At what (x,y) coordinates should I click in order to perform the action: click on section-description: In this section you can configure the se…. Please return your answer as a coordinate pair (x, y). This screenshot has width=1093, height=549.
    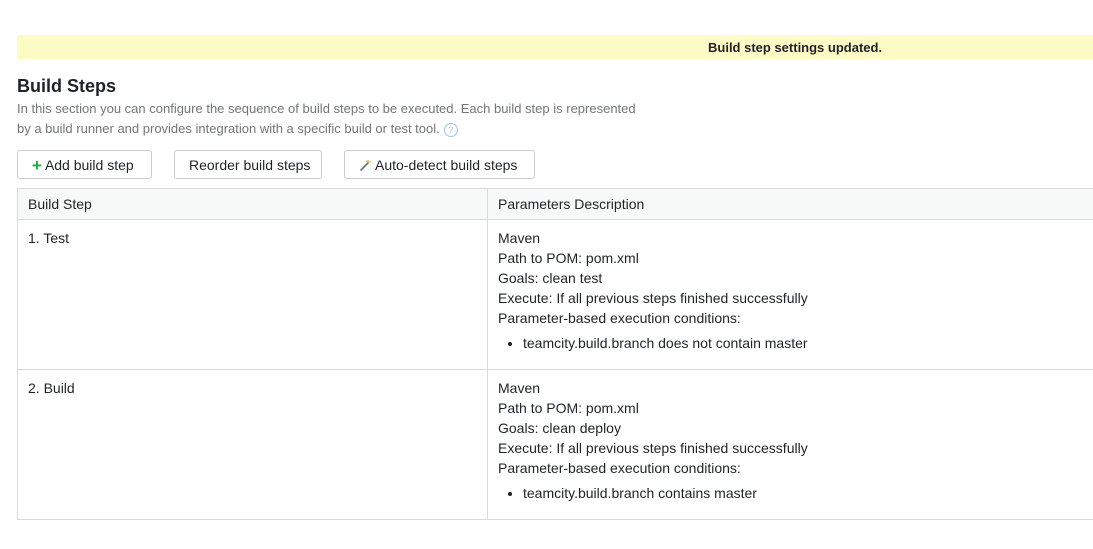
    Looking at the image, I should click on (337, 119).